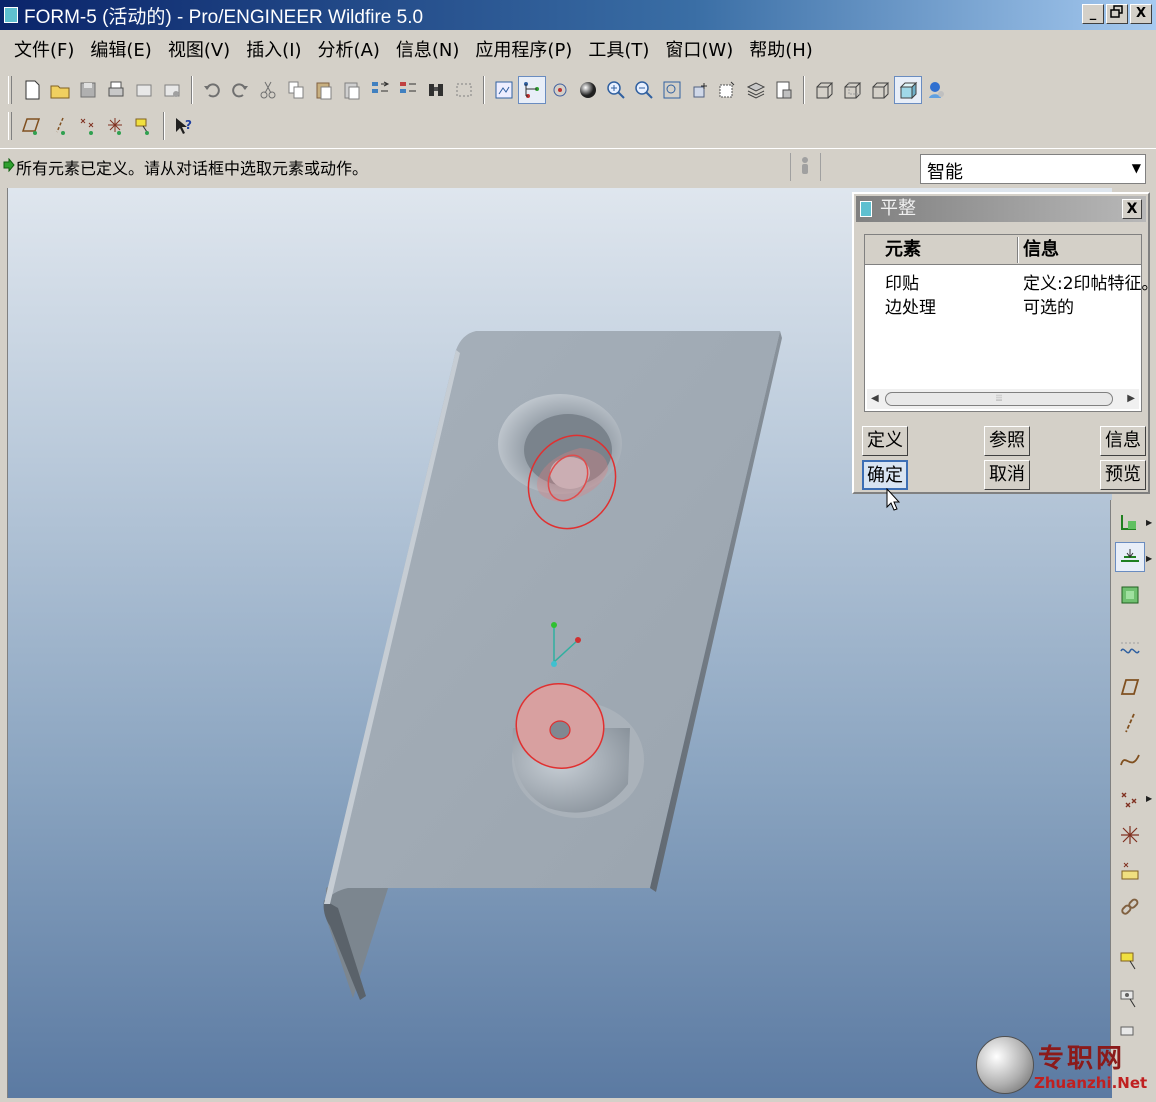 This screenshot has height=1102, width=1156. I want to click on refit-button, so click(672, 90).